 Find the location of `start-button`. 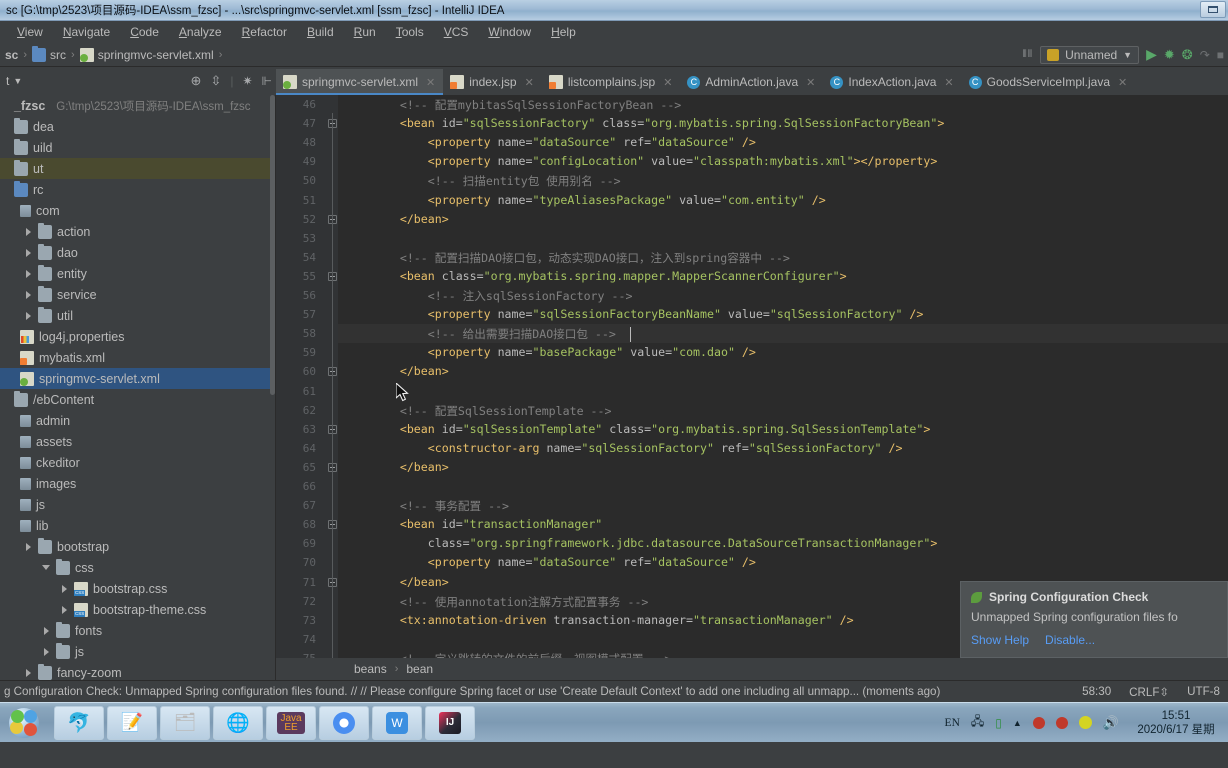

start-button is located at coordinates (24, 723).